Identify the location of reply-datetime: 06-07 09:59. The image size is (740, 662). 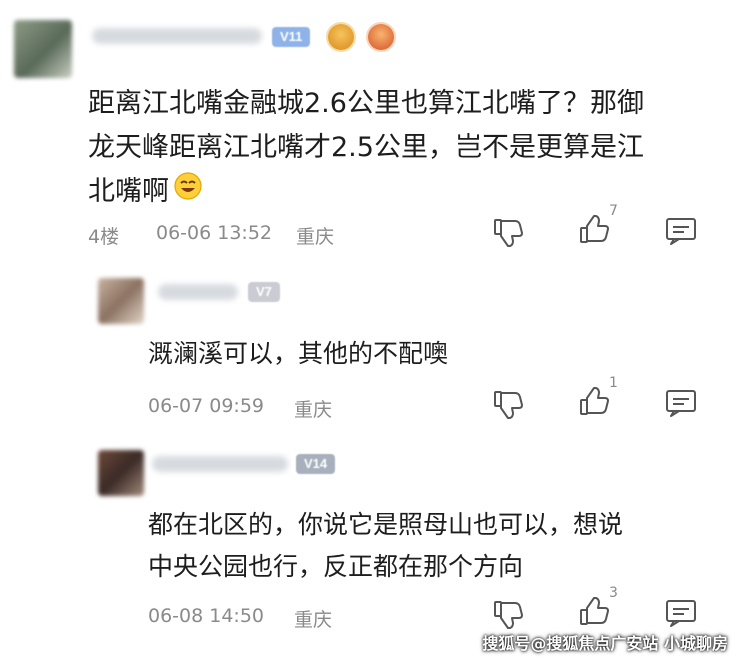
(206, 406).